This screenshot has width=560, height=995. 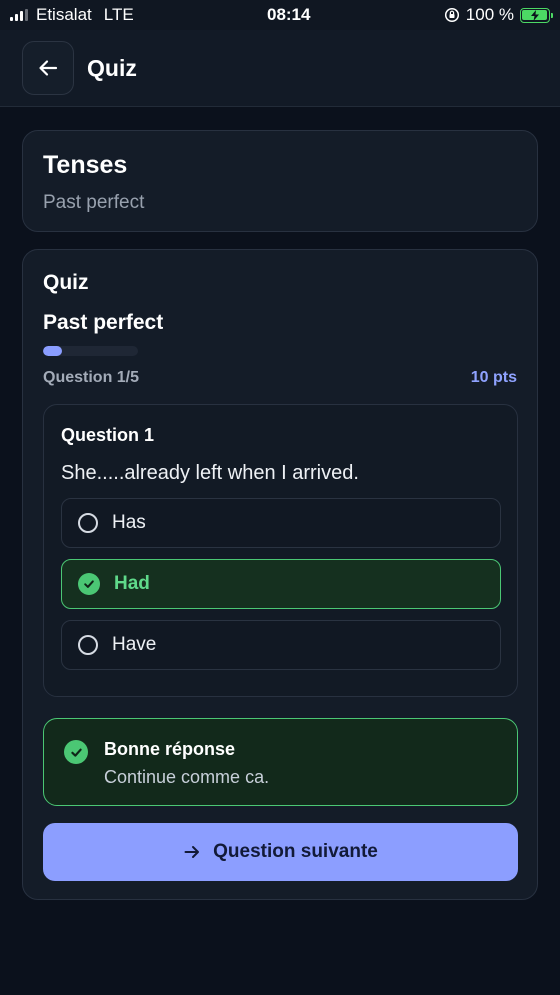 What do you see at coordinates (112, 67) in the screenshot?
I see `page-title: Quiz` at bounding box center [112, 67].